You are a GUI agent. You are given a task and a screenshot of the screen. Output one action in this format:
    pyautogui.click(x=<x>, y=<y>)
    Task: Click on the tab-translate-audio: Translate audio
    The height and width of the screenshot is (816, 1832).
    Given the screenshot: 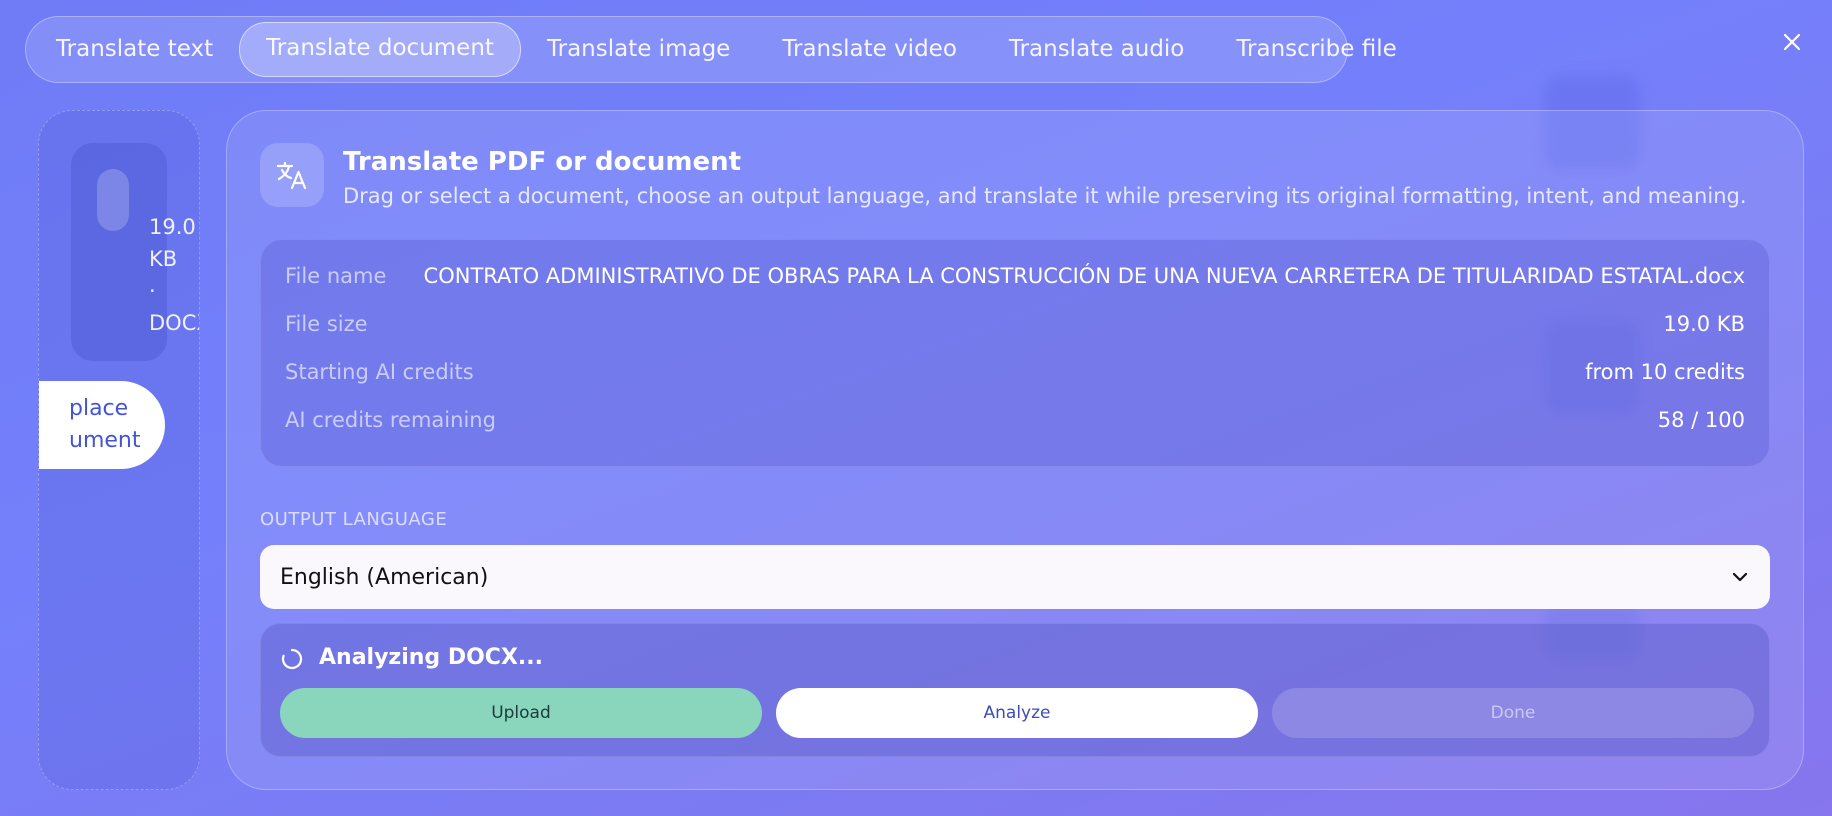 What is the action you would take?
    pyautogui.click(x=1096, y=49)
    